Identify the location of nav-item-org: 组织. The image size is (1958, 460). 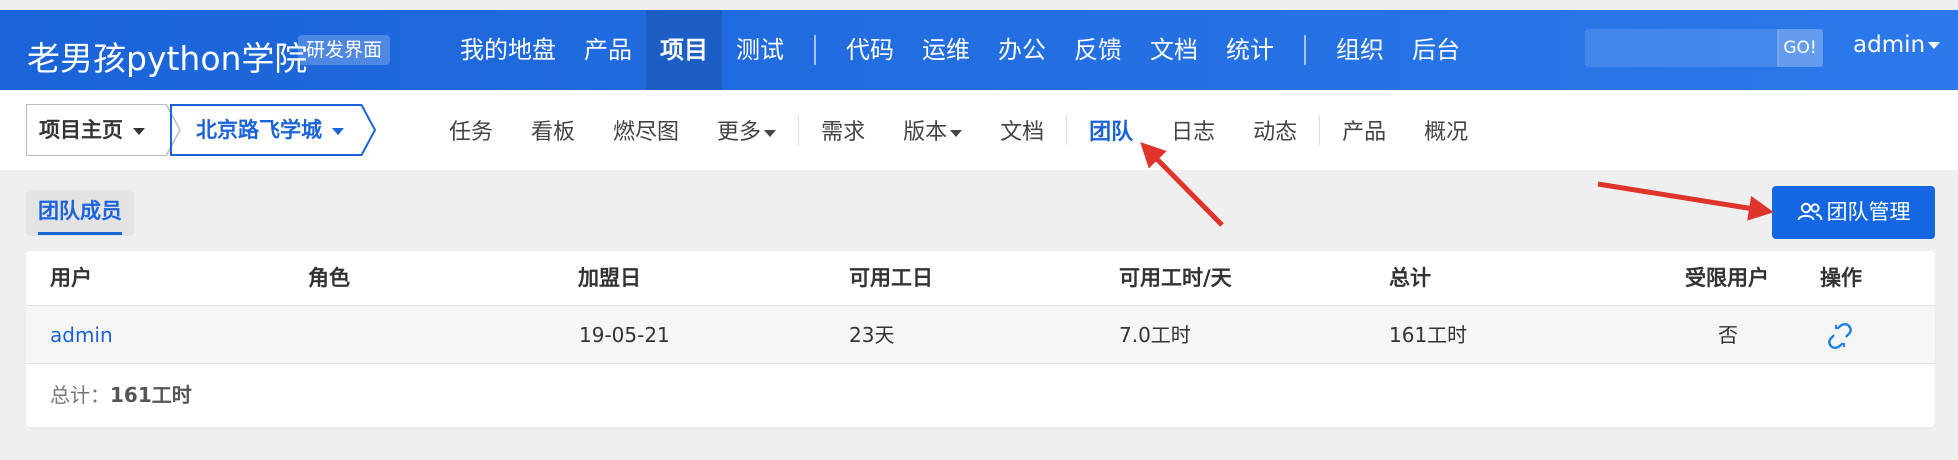
(1360, 50).